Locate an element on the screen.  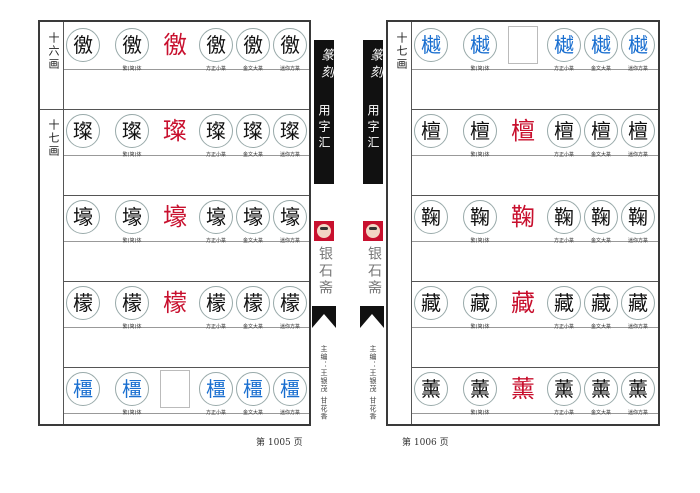
char-red-seal: 檀 is located at coordinates (523, 131).